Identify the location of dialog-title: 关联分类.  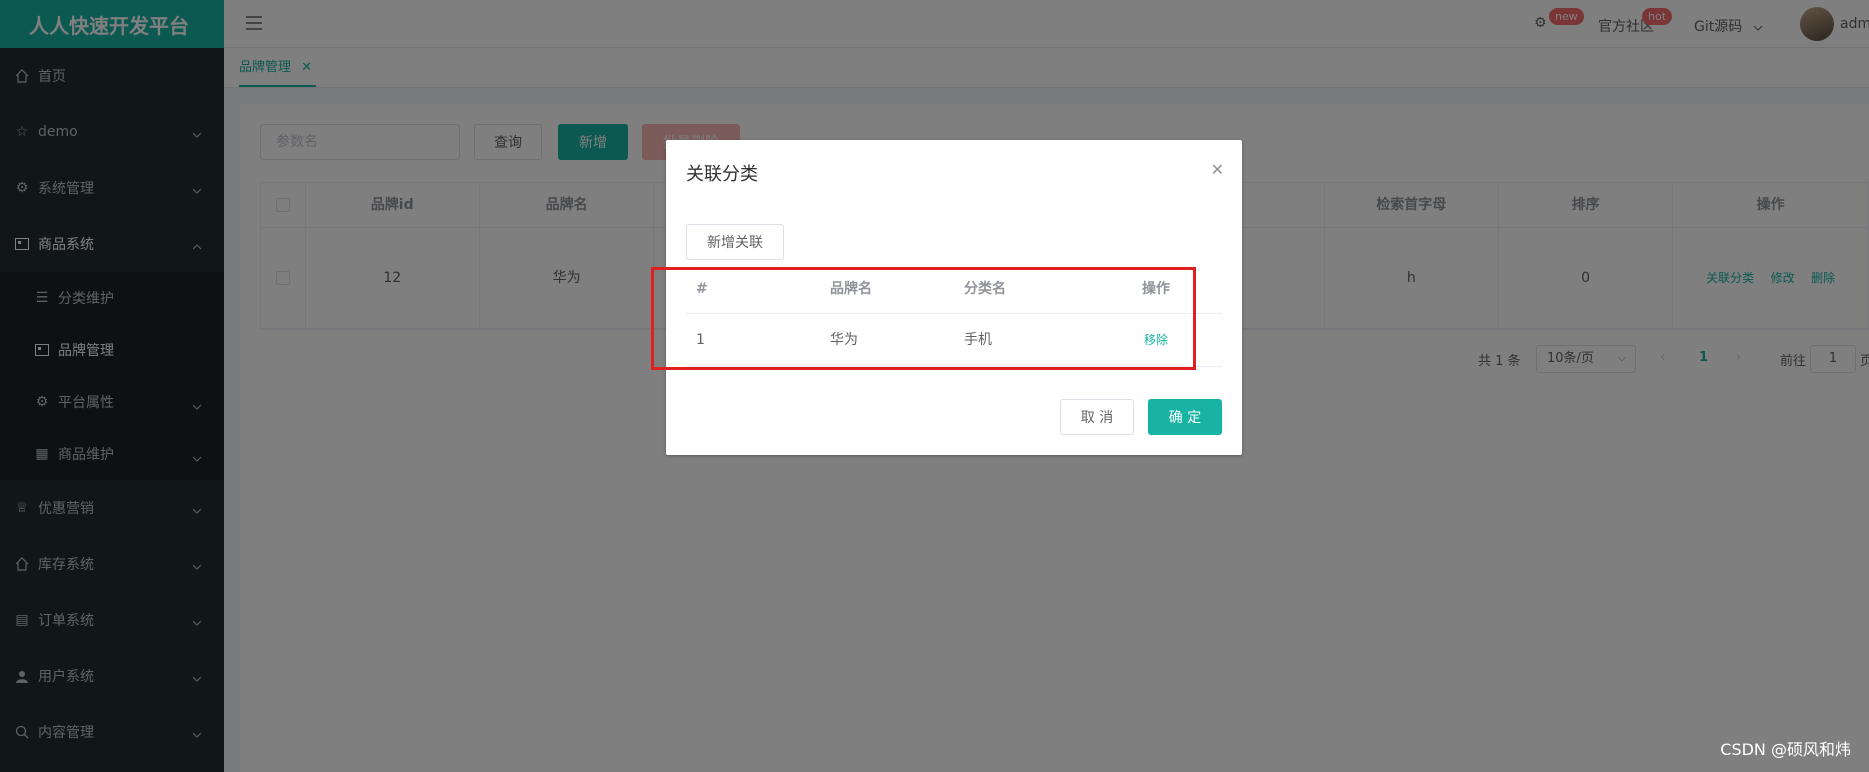
(722, 174).